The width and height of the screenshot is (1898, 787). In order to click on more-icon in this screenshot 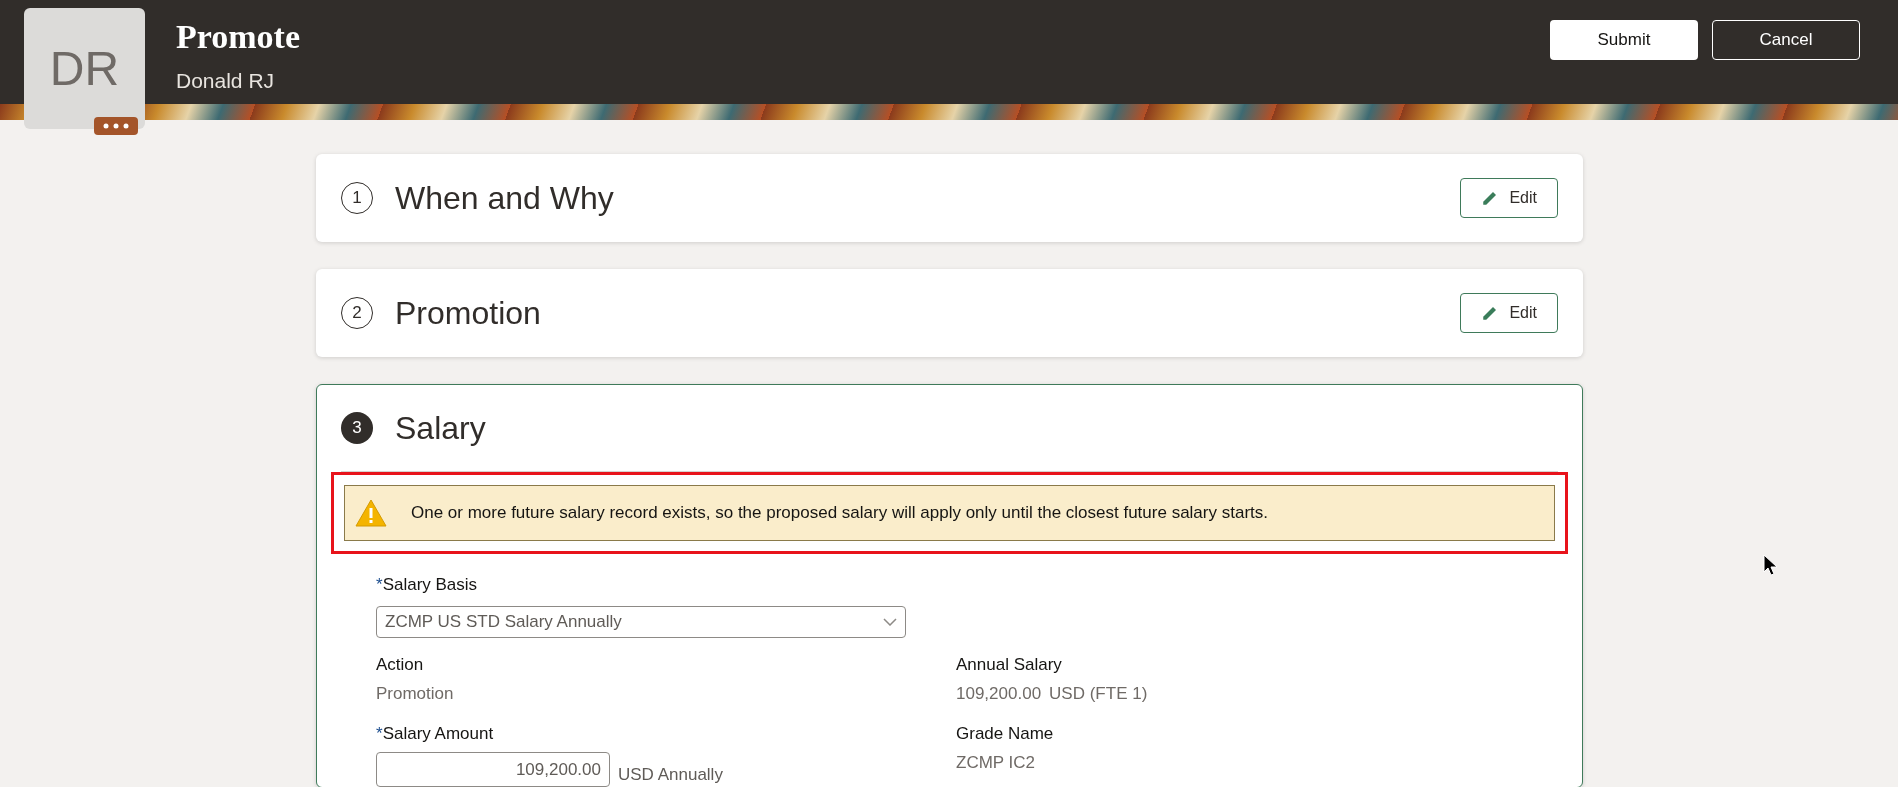, I will do `click(116, 126)`.